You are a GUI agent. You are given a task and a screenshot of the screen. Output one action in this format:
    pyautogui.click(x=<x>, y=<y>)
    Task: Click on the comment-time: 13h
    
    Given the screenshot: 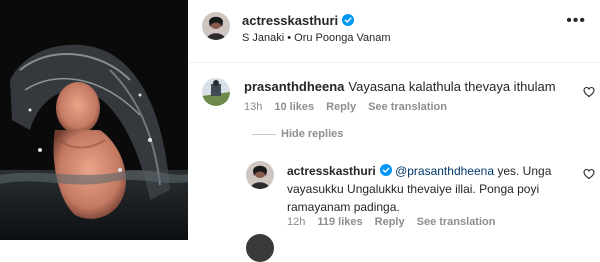 What is the action you would take?
    pyautogui.click(x=253, y=107)
    